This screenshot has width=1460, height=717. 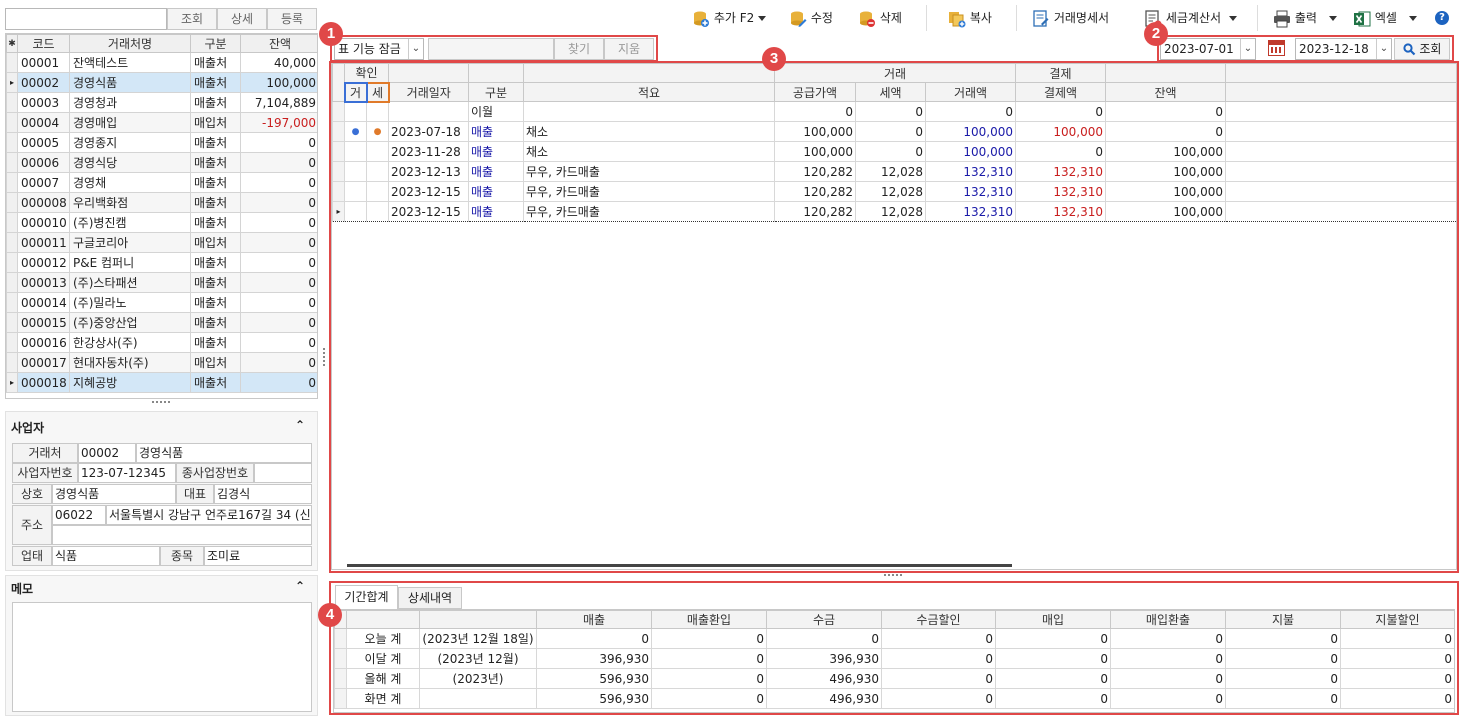 I want to click on clear-button: 지움, so click(x=629, y=49).